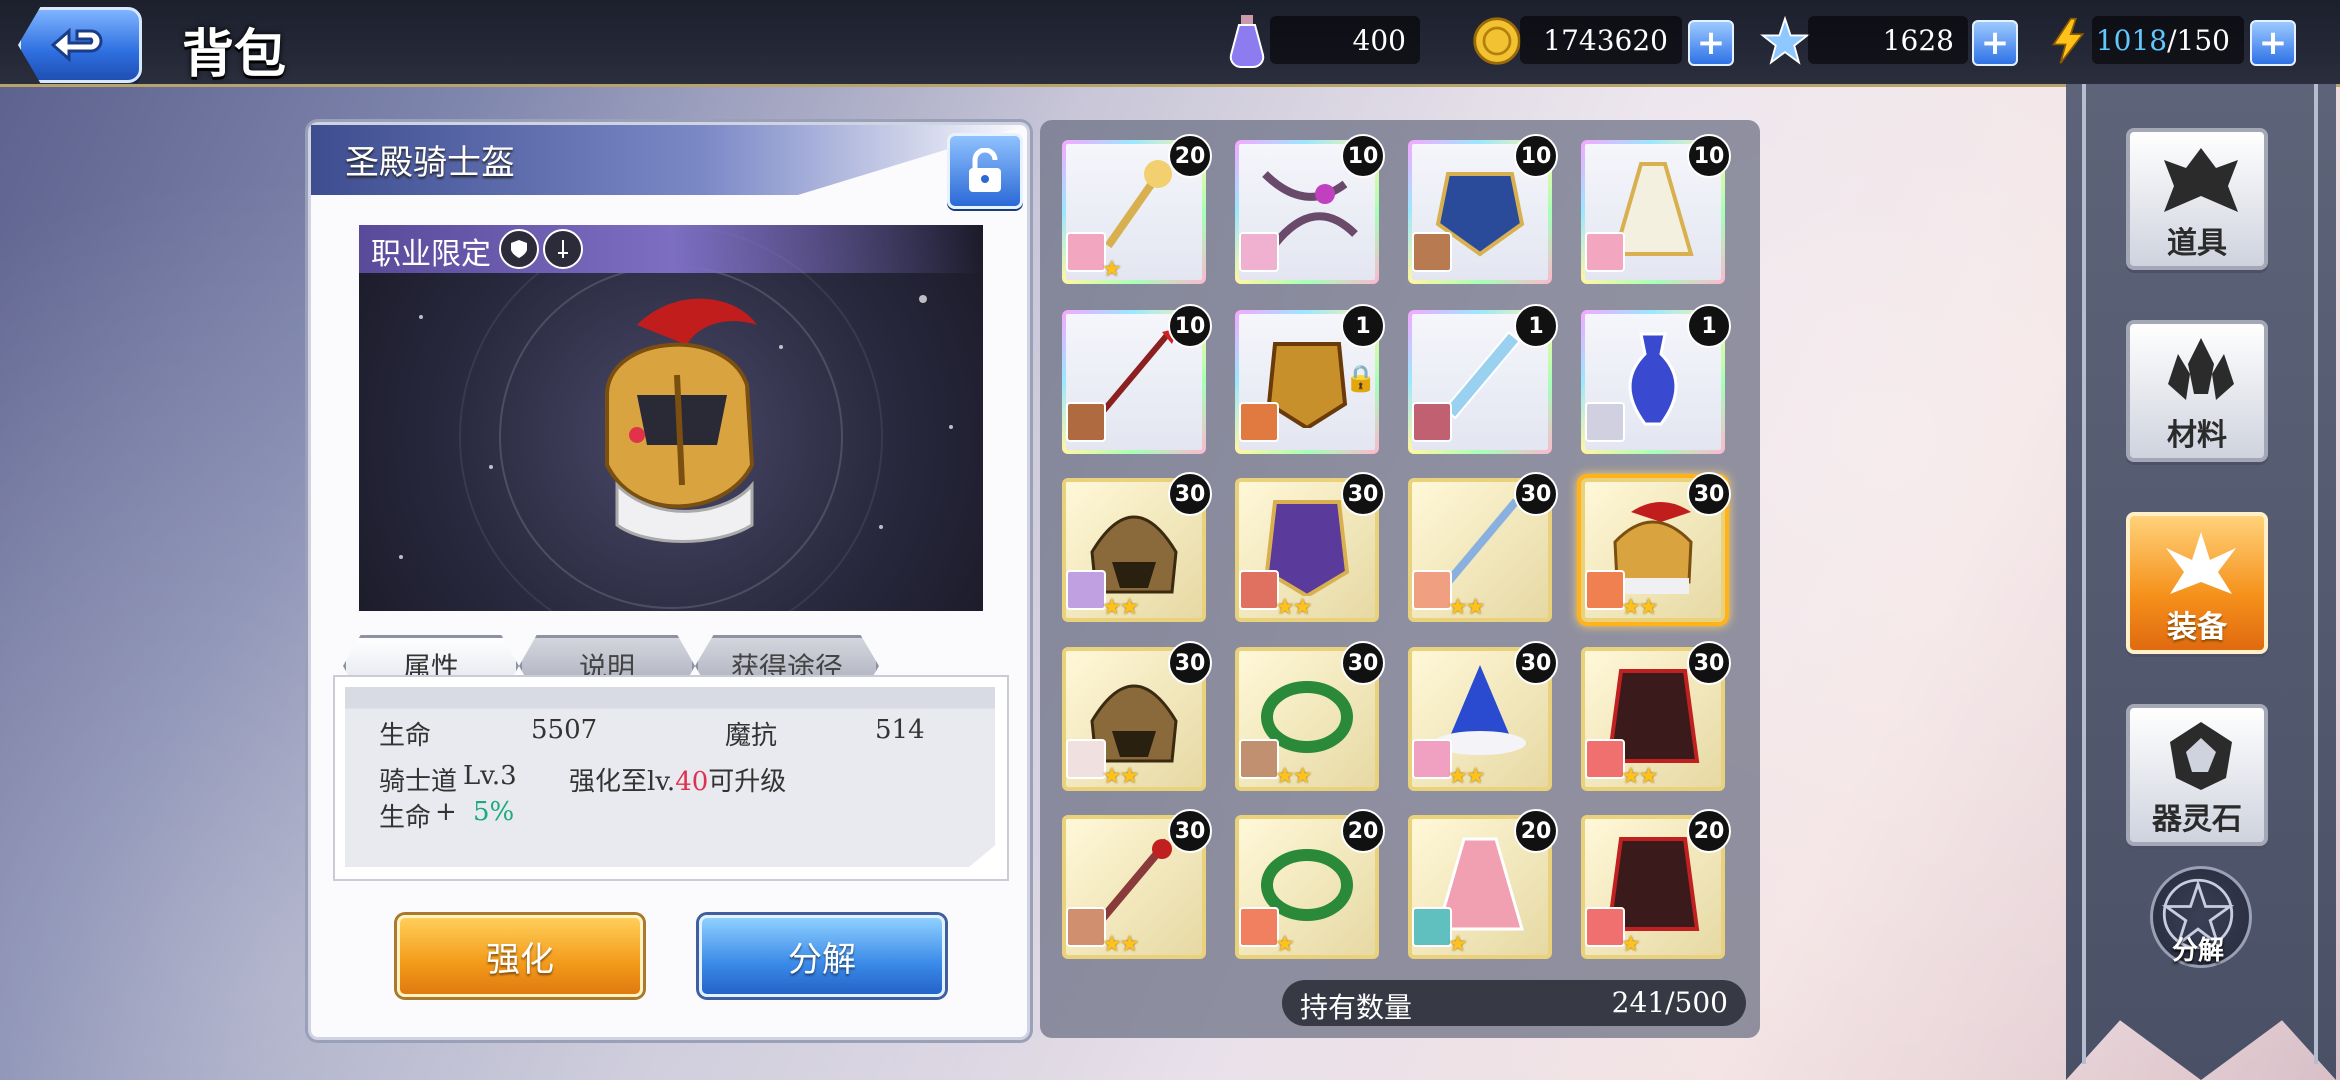  What do you see at coordinates (564, 730) in the screenshot?
I see `hp-value: 5507` at bounding box center [564, 730].